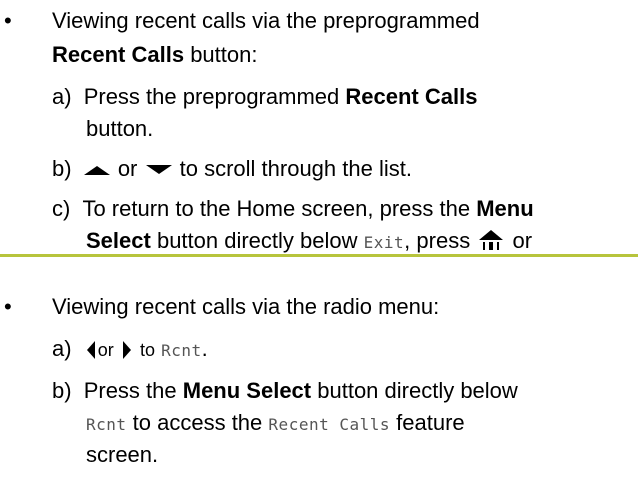  I want to click on section-divider, so click(319, 255).